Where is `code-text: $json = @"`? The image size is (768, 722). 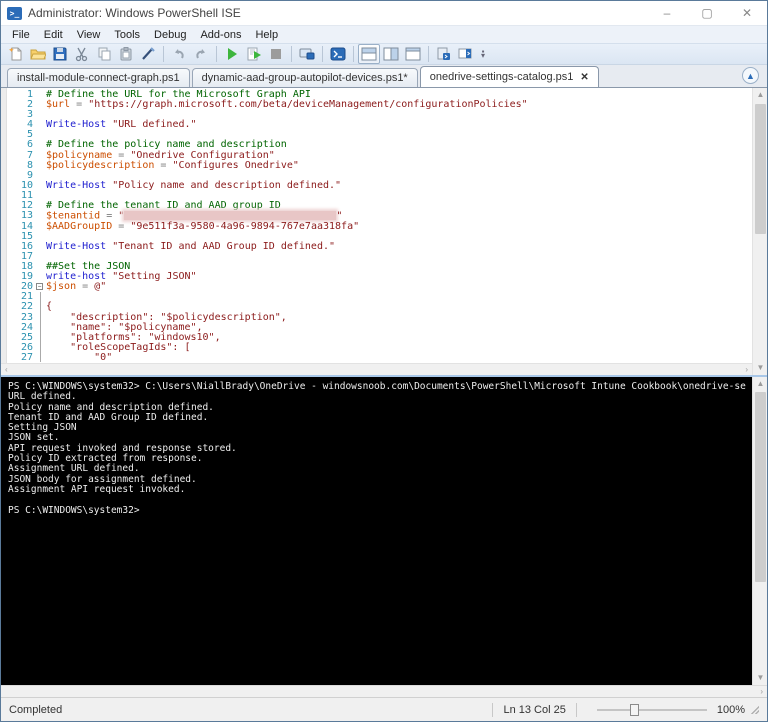 code-text: $json = @" is located at coordinates (76, 287).